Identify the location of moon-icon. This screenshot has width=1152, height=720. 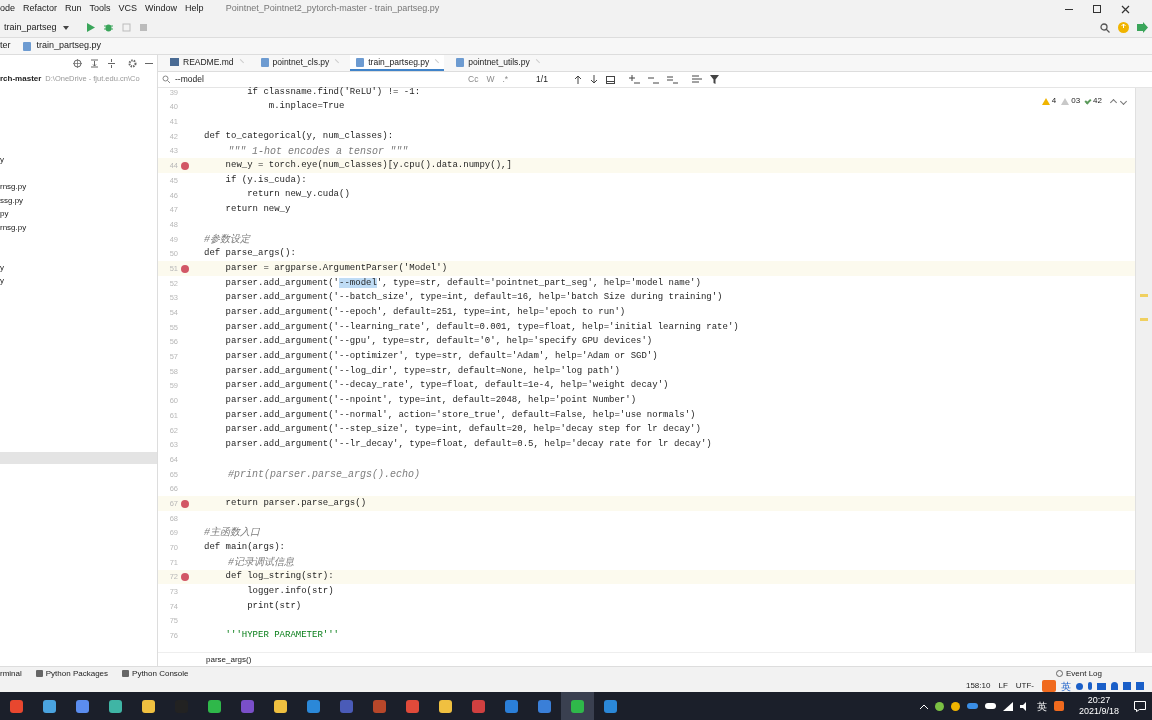
(1079, 686).